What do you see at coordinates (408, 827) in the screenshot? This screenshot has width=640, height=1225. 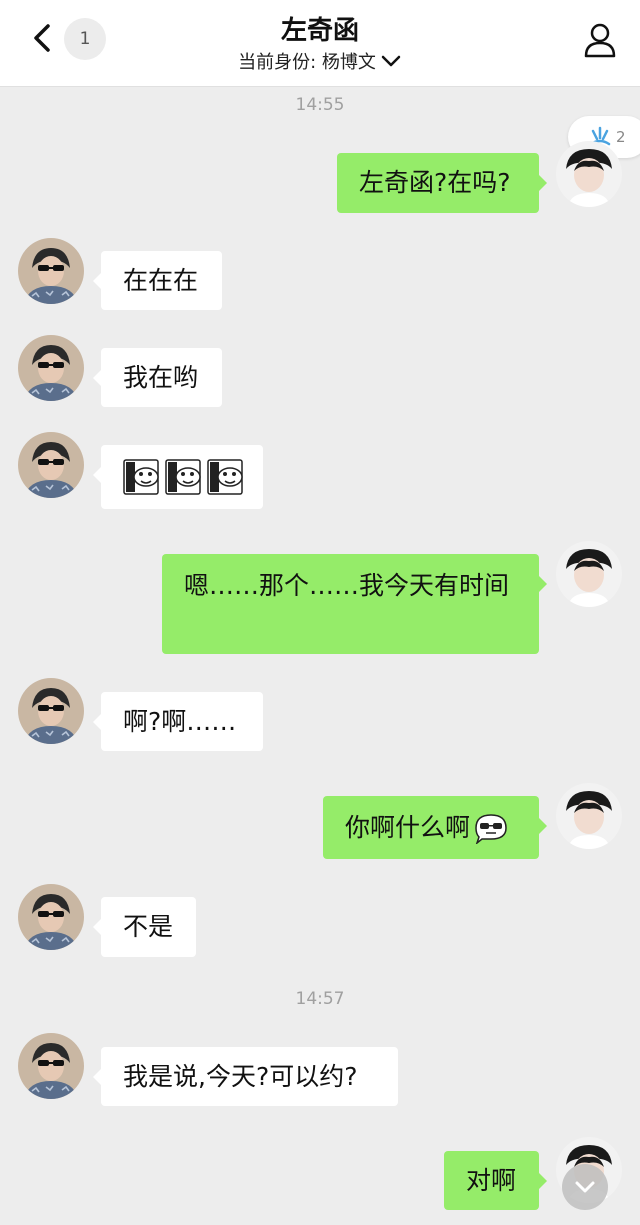 I see `message-text: 你啊什么啊` at bounding box center [408, 827].